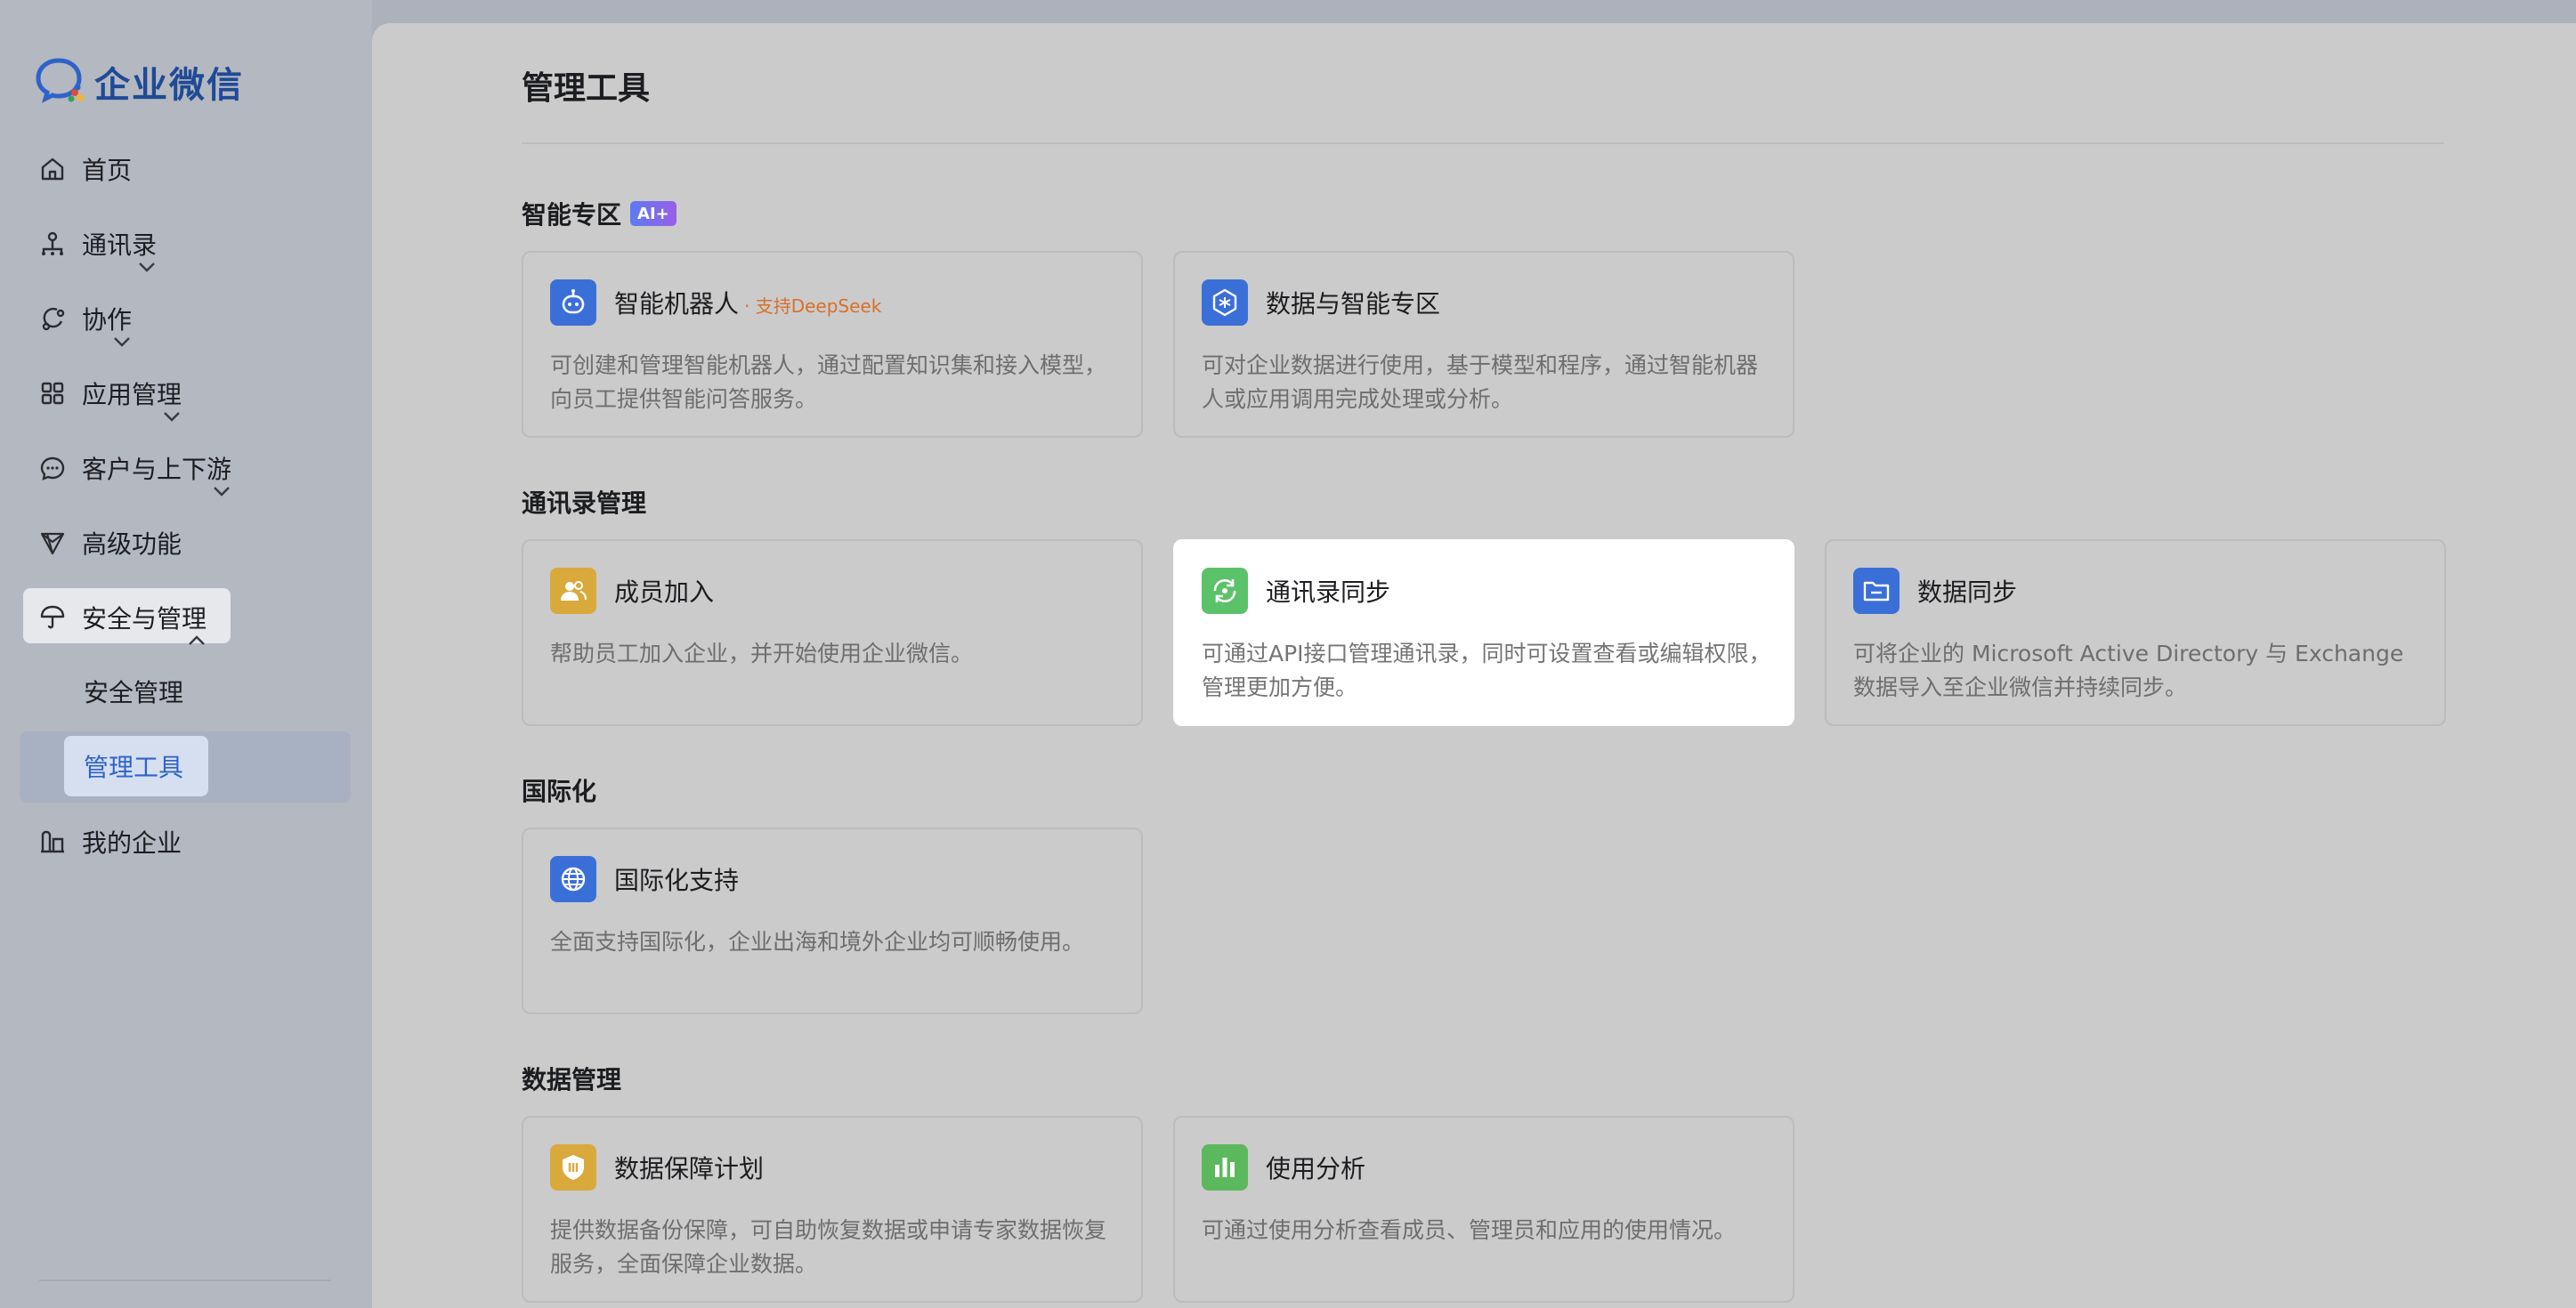  Describe the element at coordinates (53, 543) in the screenshot. I see `diamond-icon` at that location.